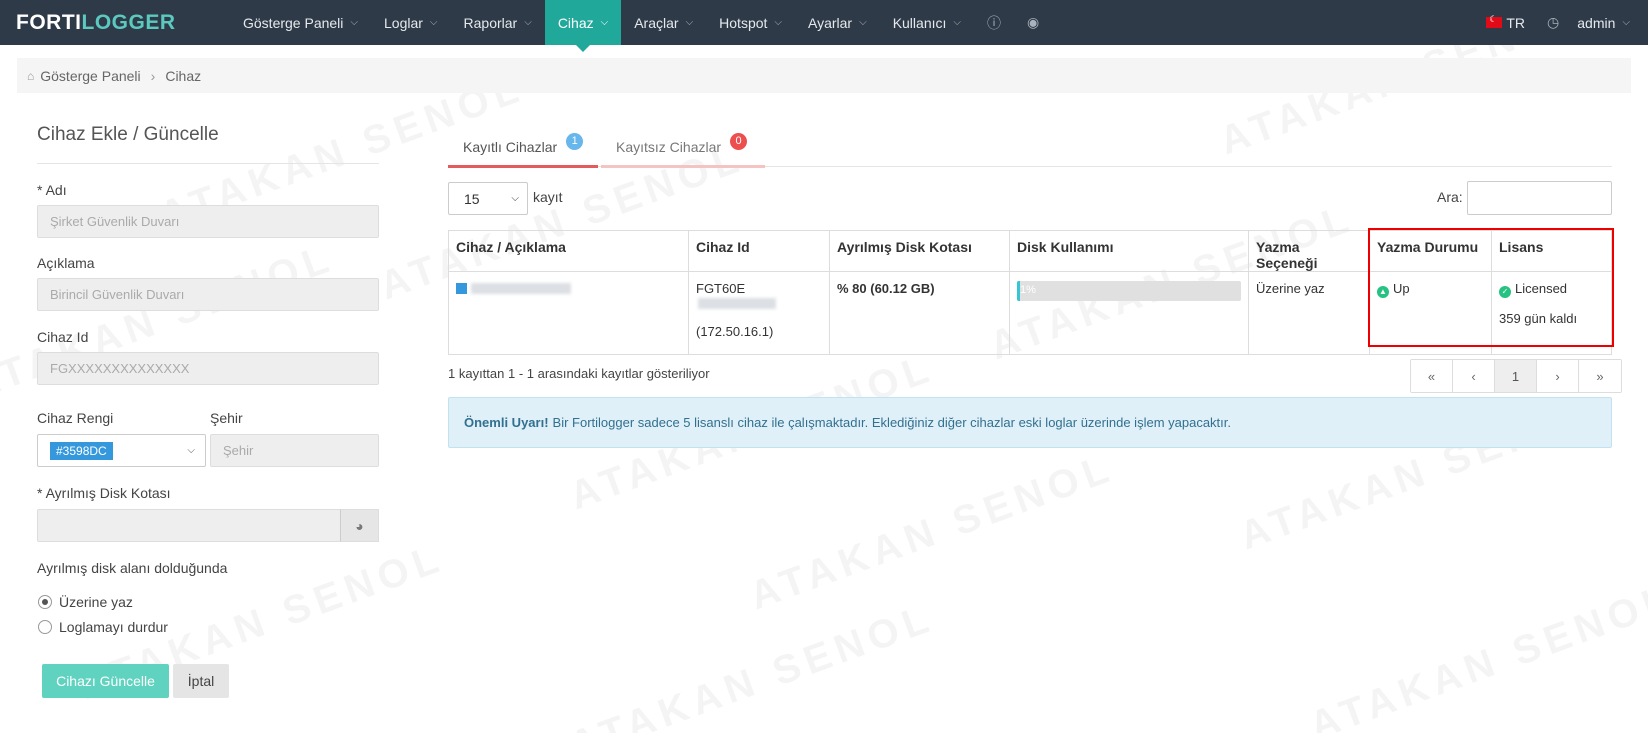 This screenshot has width=1648, height=733. I want to click on page-last: », so click(1600, 376).